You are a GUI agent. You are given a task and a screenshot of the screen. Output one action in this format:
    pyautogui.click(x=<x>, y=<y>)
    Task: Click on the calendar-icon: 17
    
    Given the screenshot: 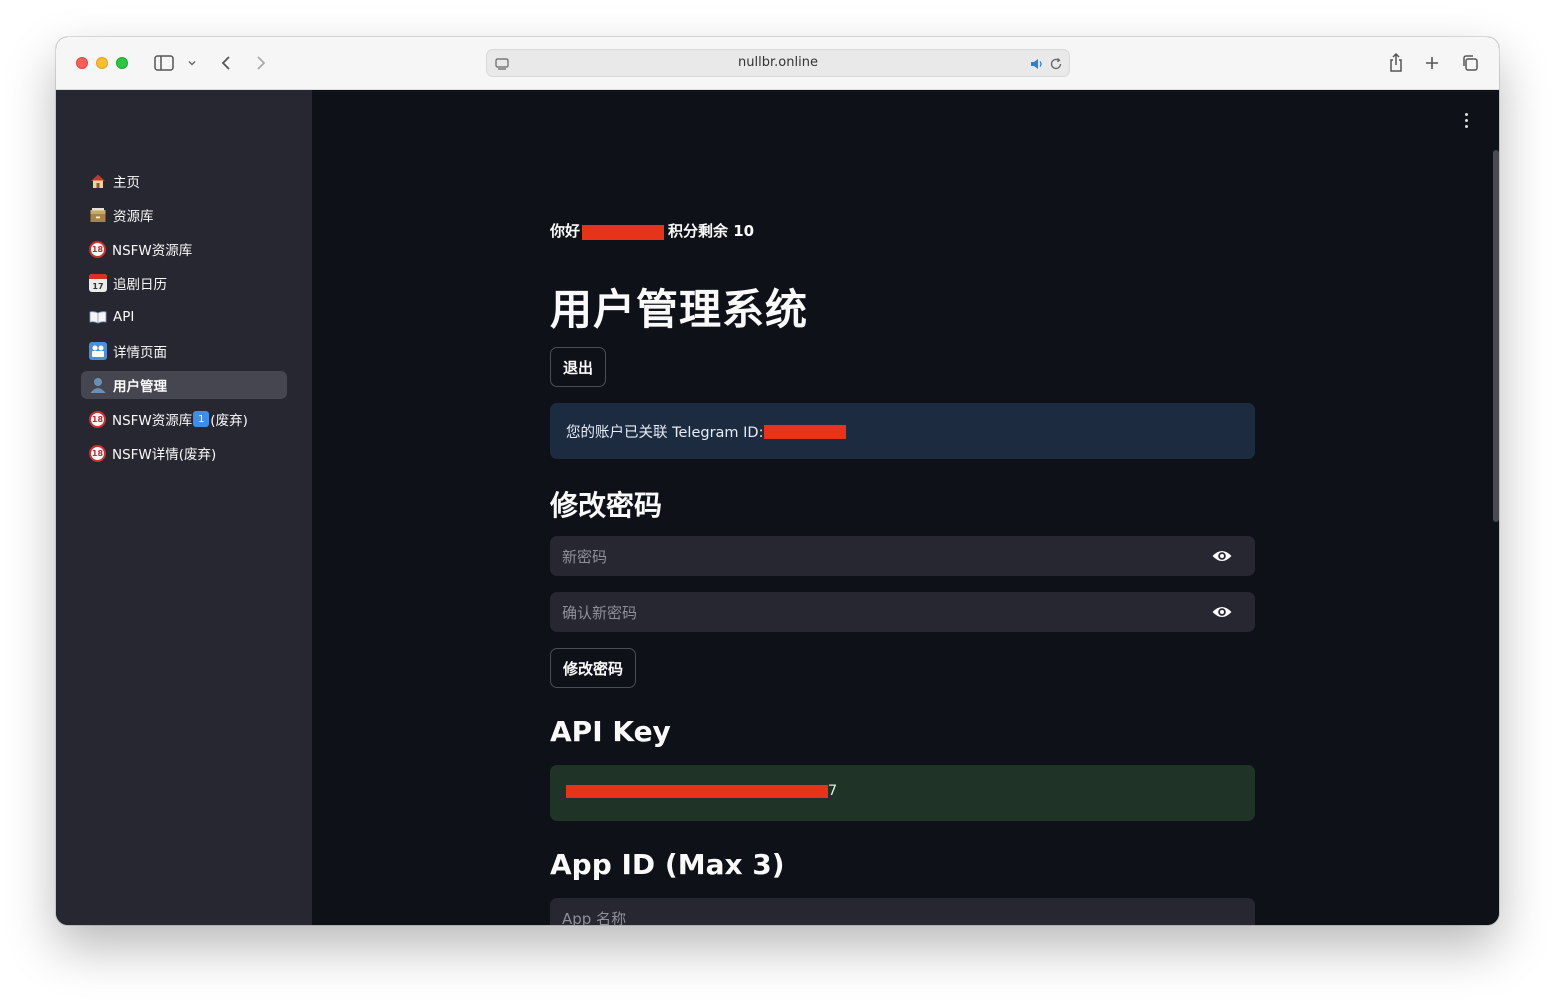 What is the action you would take?
    pyautogui.click(x=98, y=283)
    